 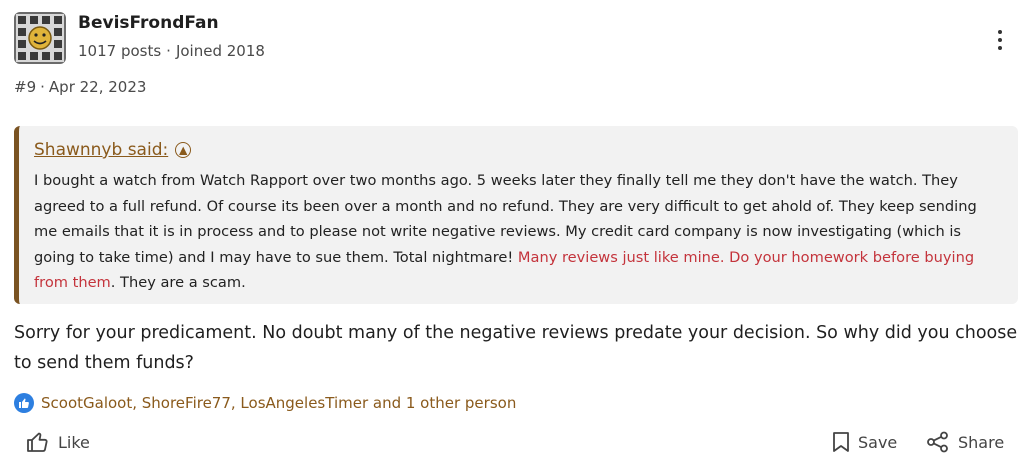 I want to click on save-button: Save, so click(x=864, y=442).